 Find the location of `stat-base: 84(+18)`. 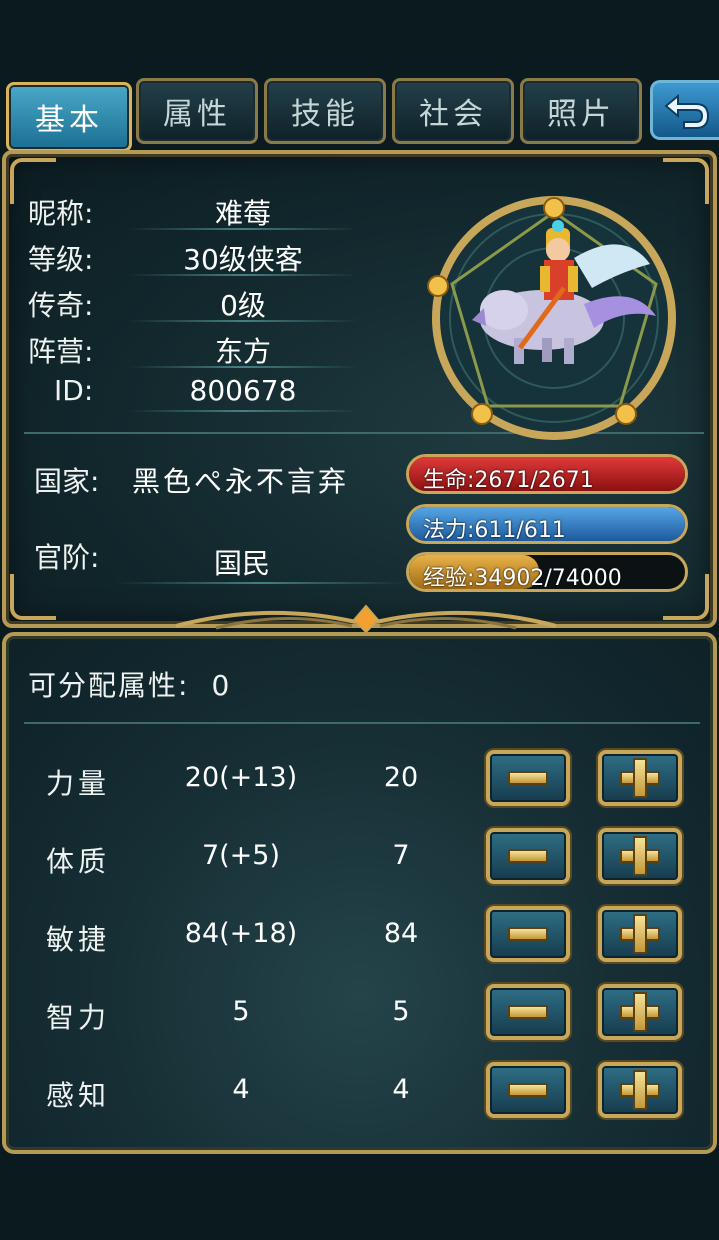

stat-base: 84(+18) is located at coordinates (241, 933).